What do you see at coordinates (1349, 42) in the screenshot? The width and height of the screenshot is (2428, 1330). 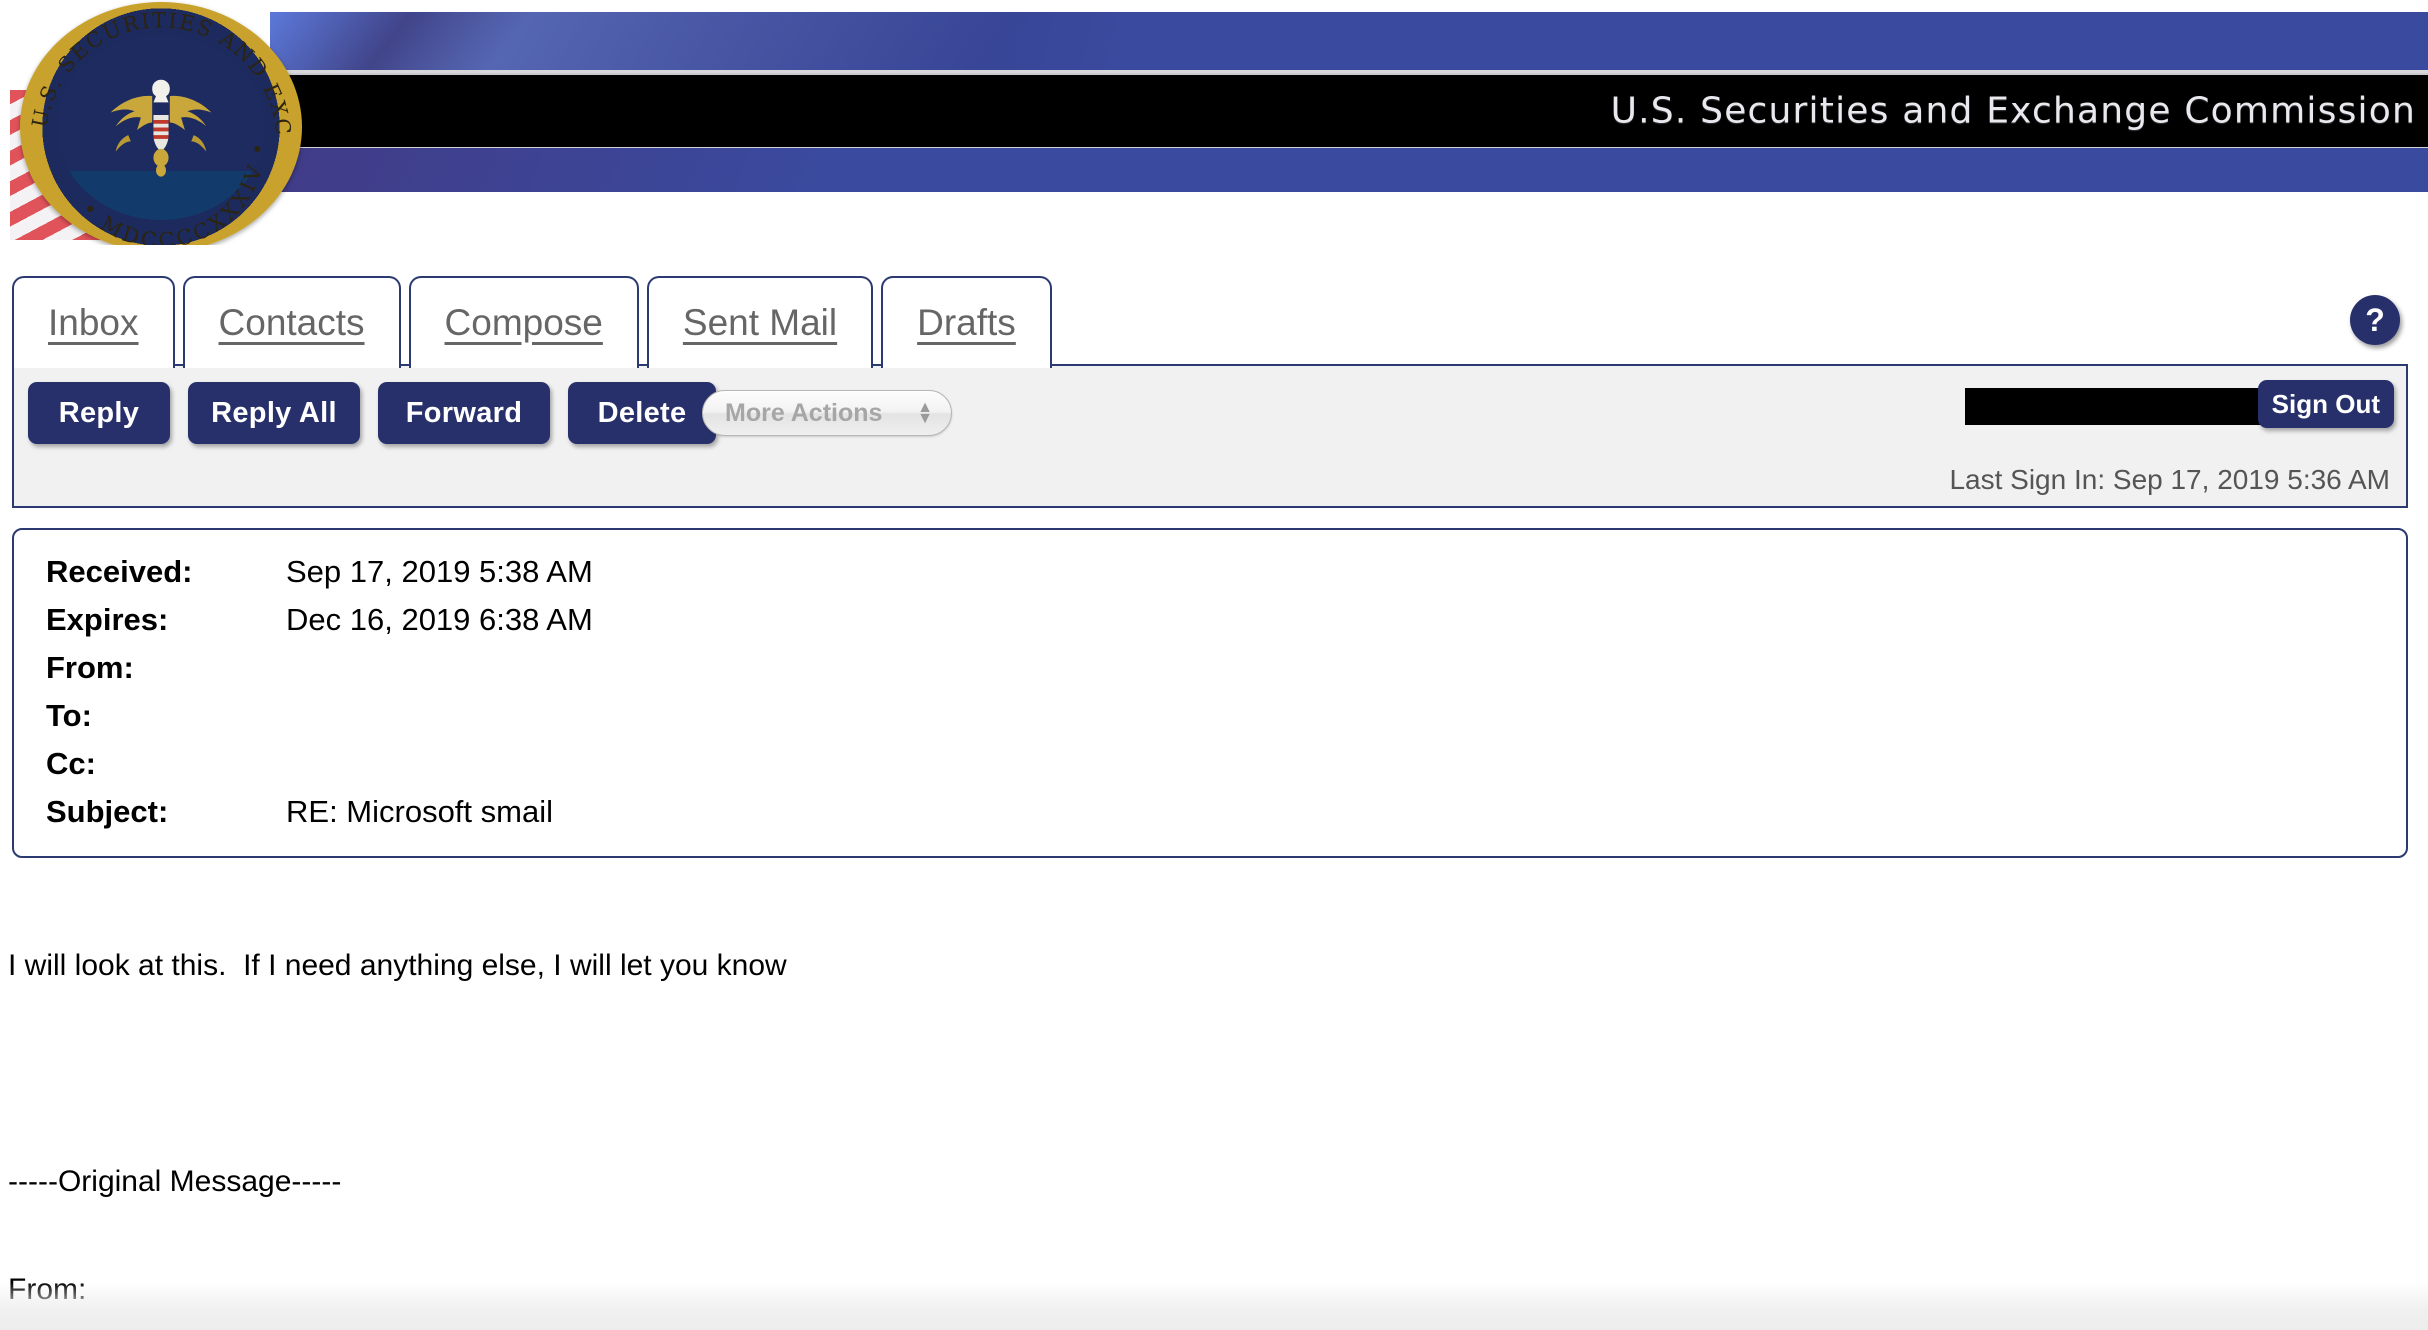 I see `banner-stripe-top` at bounding box center [1349, 42].